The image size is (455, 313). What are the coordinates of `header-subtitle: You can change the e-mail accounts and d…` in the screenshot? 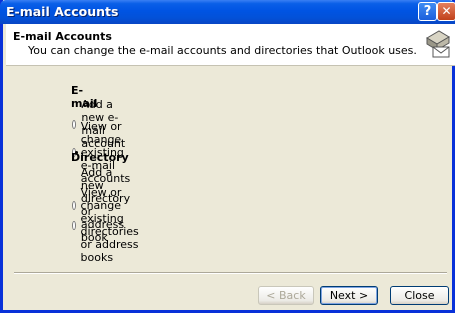 It's located at (222, 50).